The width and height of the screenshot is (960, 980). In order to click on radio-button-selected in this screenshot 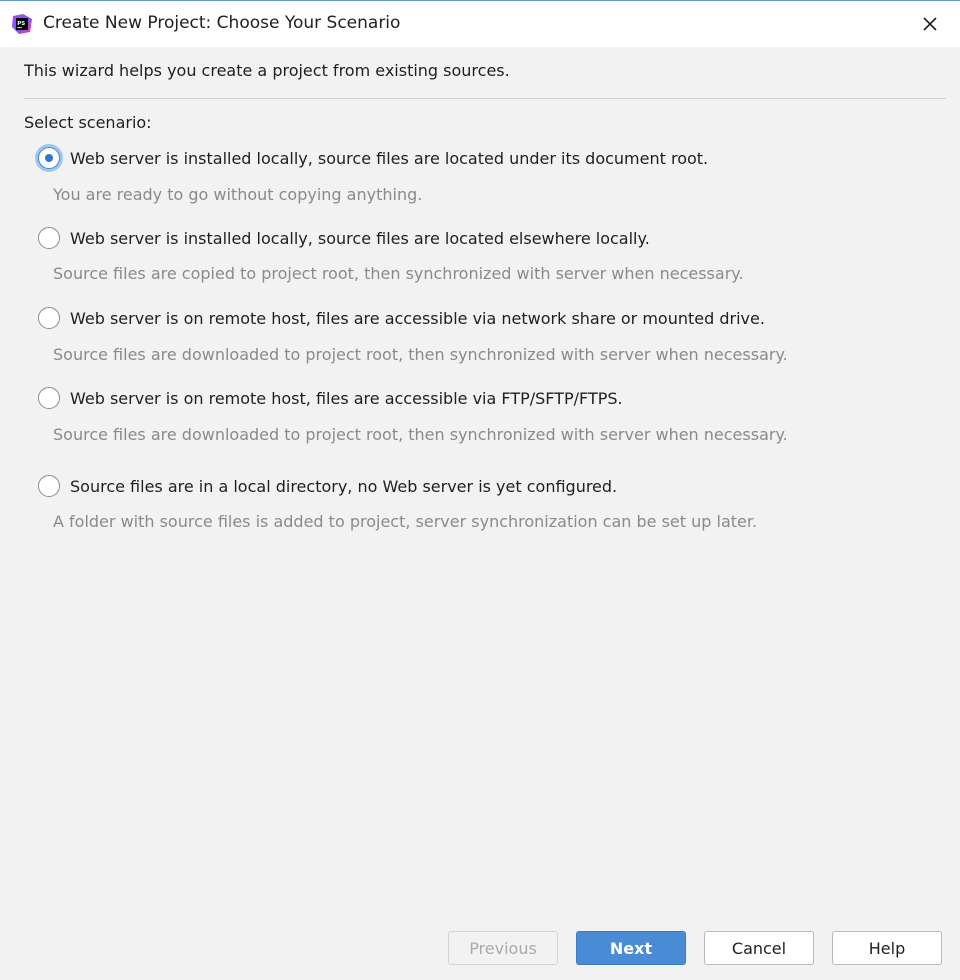, I will do `click(49, 158)`.